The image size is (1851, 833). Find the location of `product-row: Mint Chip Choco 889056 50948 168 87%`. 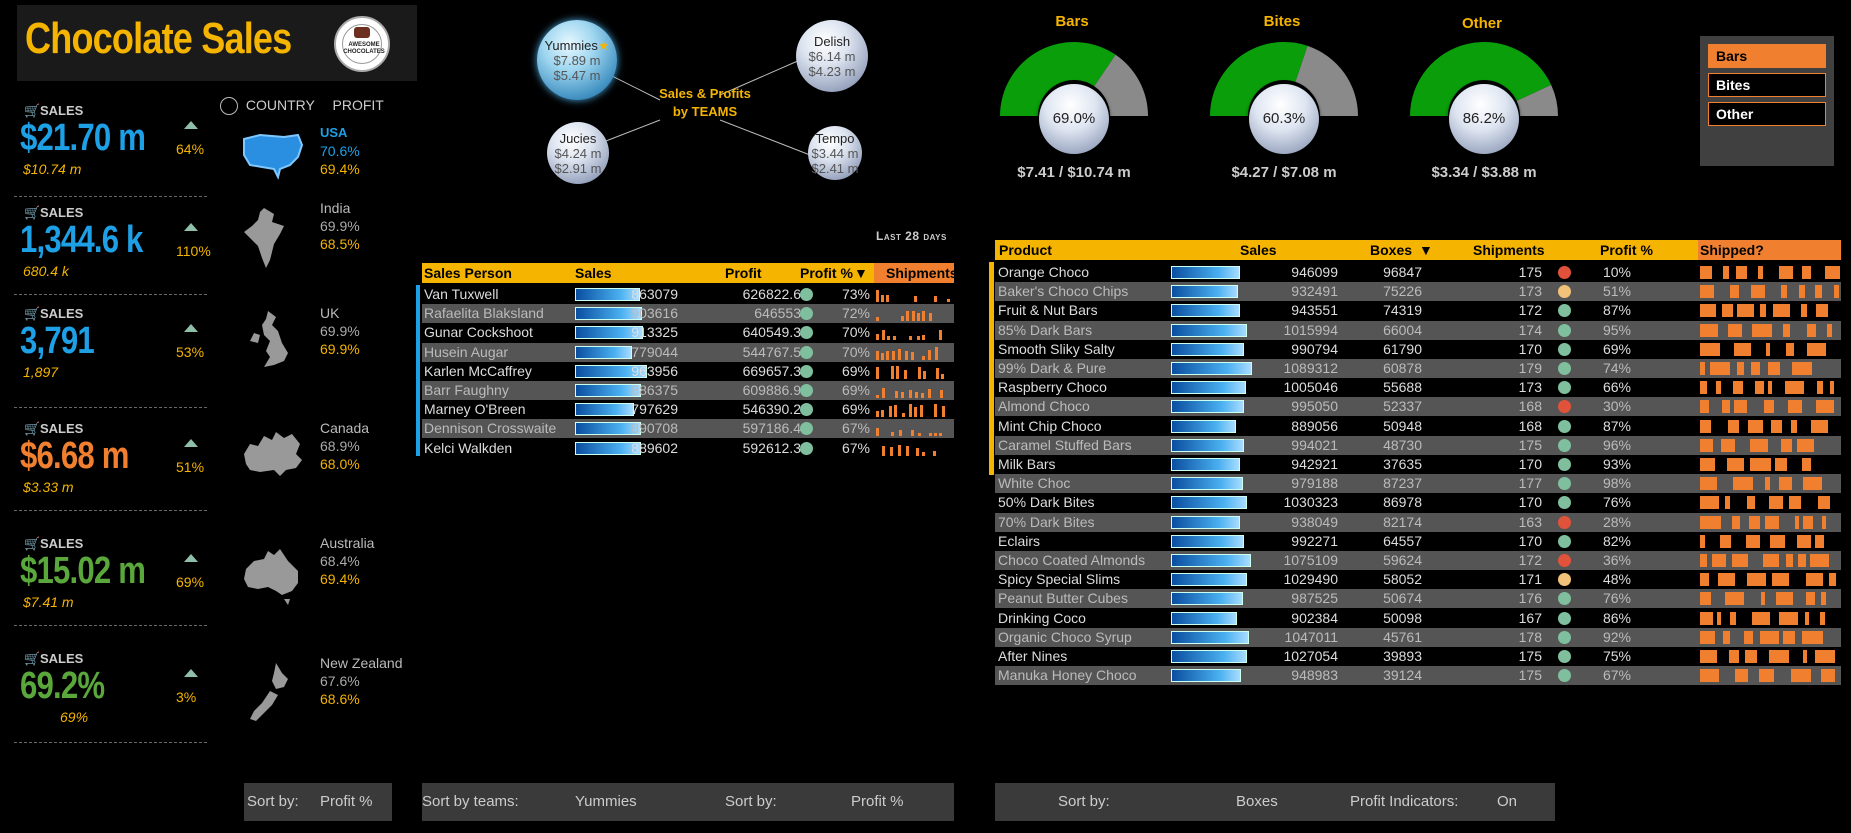

product-row: Mint Chip Choco 889056 50948 168 87% is located at coordinates (1418, 426).